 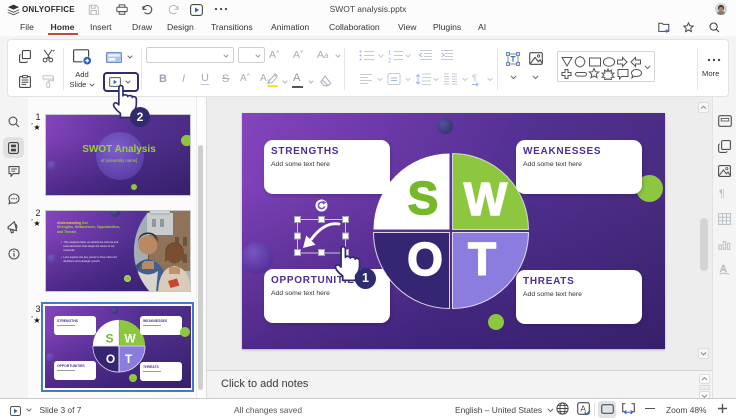 What do you see at coordinates (128, 359) in the screenshot?
I see `svg-text: T` at bounding box center [128, 359].